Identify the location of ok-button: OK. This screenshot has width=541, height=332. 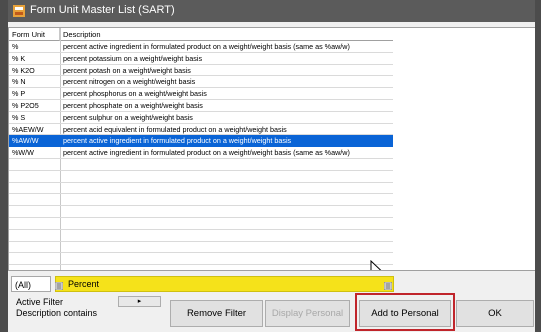
(495, 313).